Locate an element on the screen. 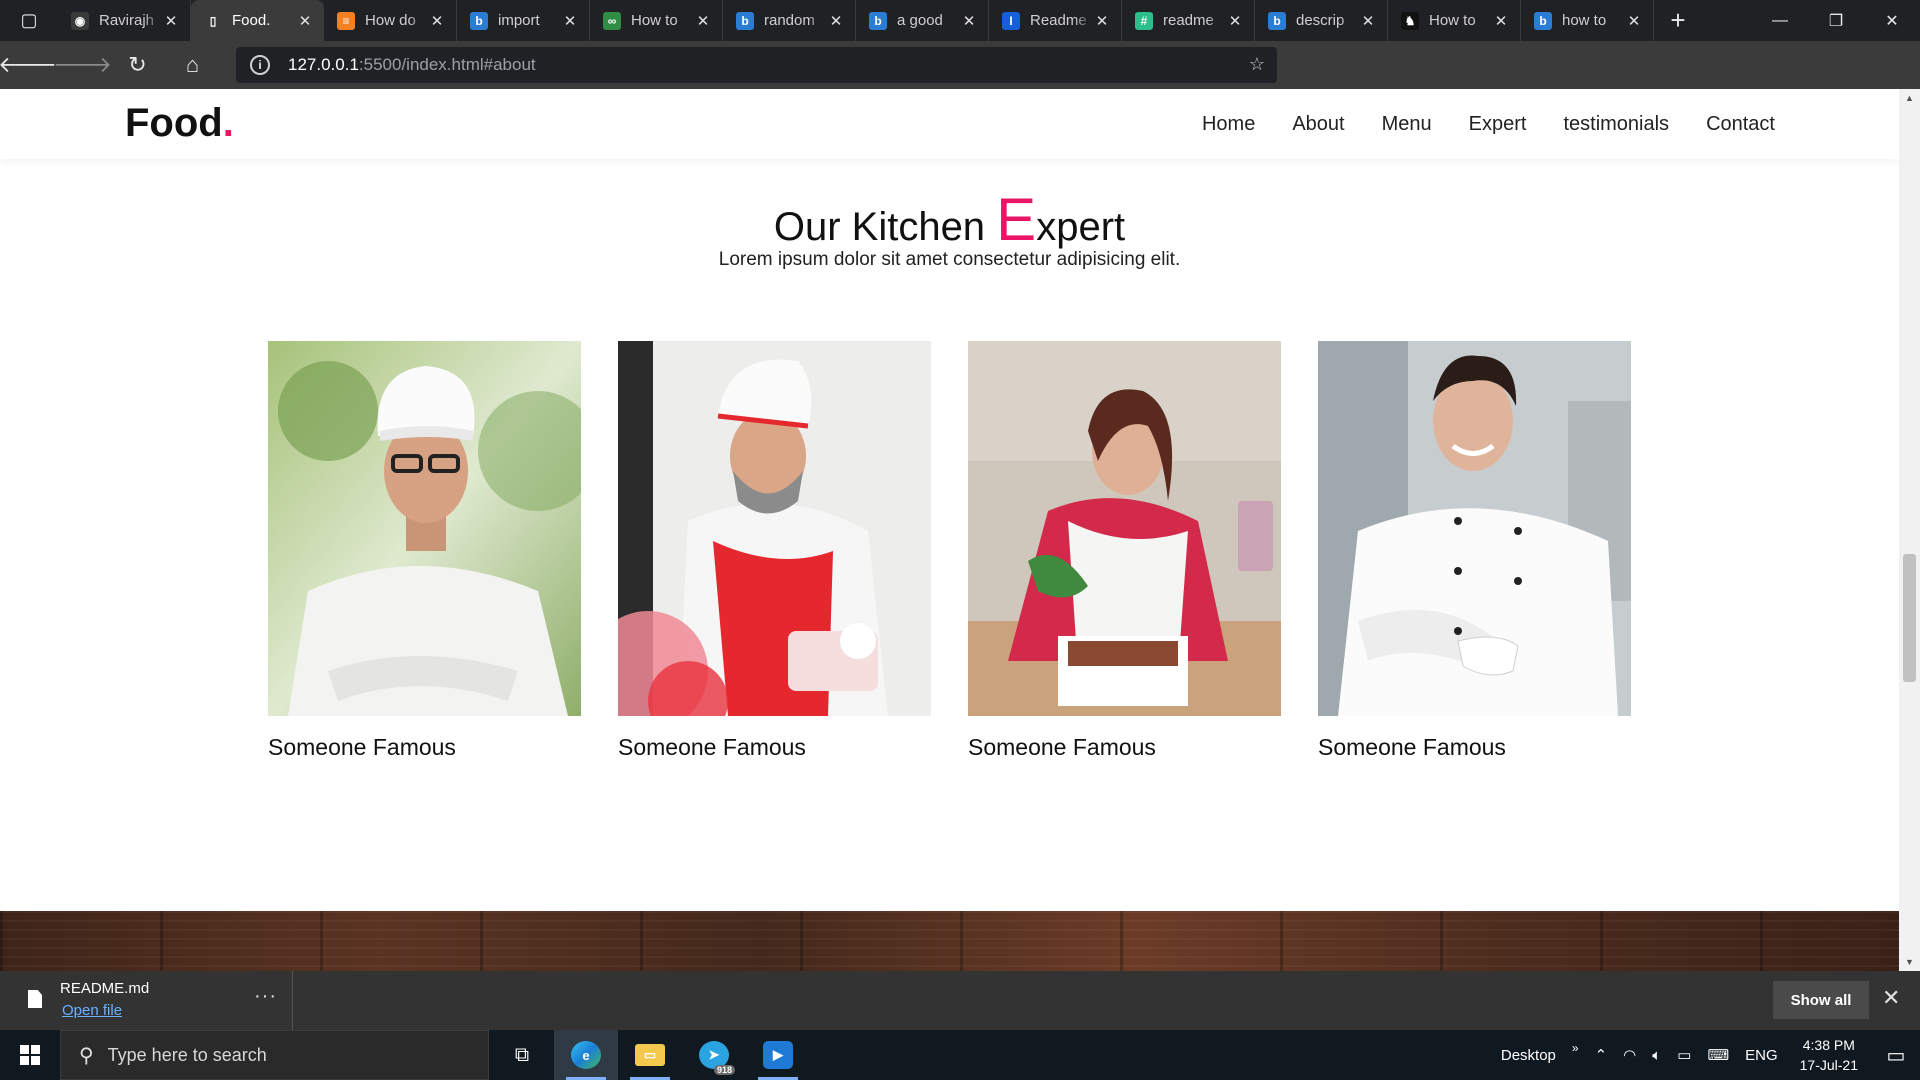 This screenshot has width=1920, height=1080. browser-tab: ◉ Ravirajh ✕ is located at coordinates (124, 20).